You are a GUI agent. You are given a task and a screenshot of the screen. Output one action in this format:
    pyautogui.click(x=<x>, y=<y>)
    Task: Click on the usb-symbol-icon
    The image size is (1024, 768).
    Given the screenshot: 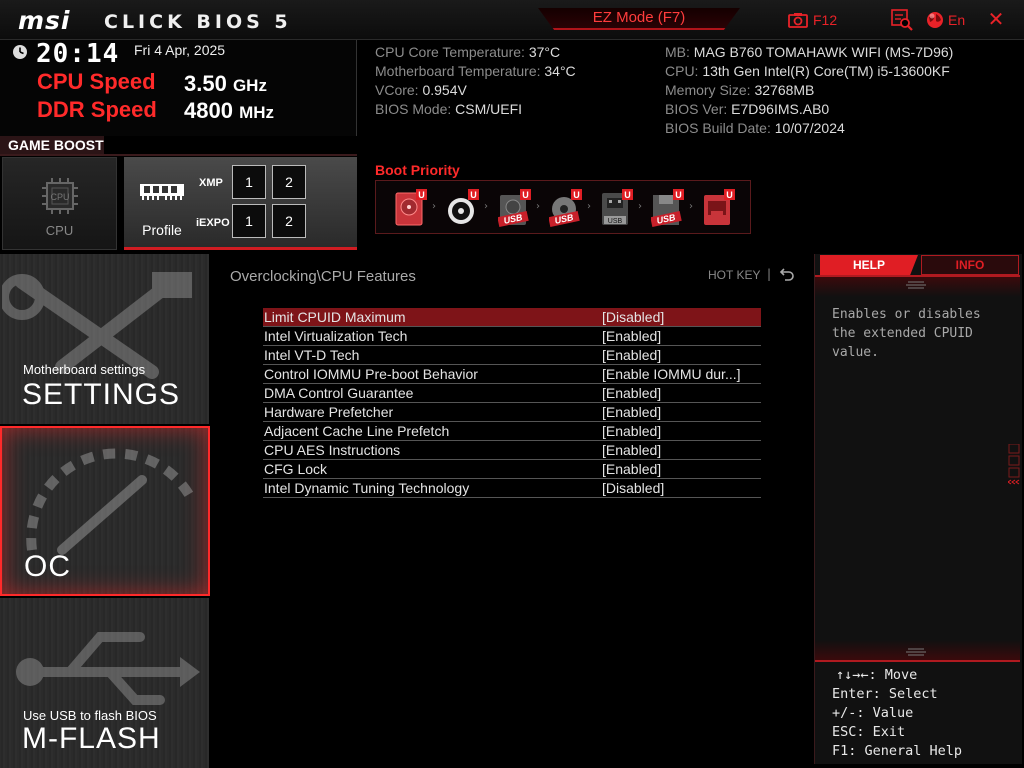 What is the action you would take?
    pyautogui.click(x=108, y=668)
    